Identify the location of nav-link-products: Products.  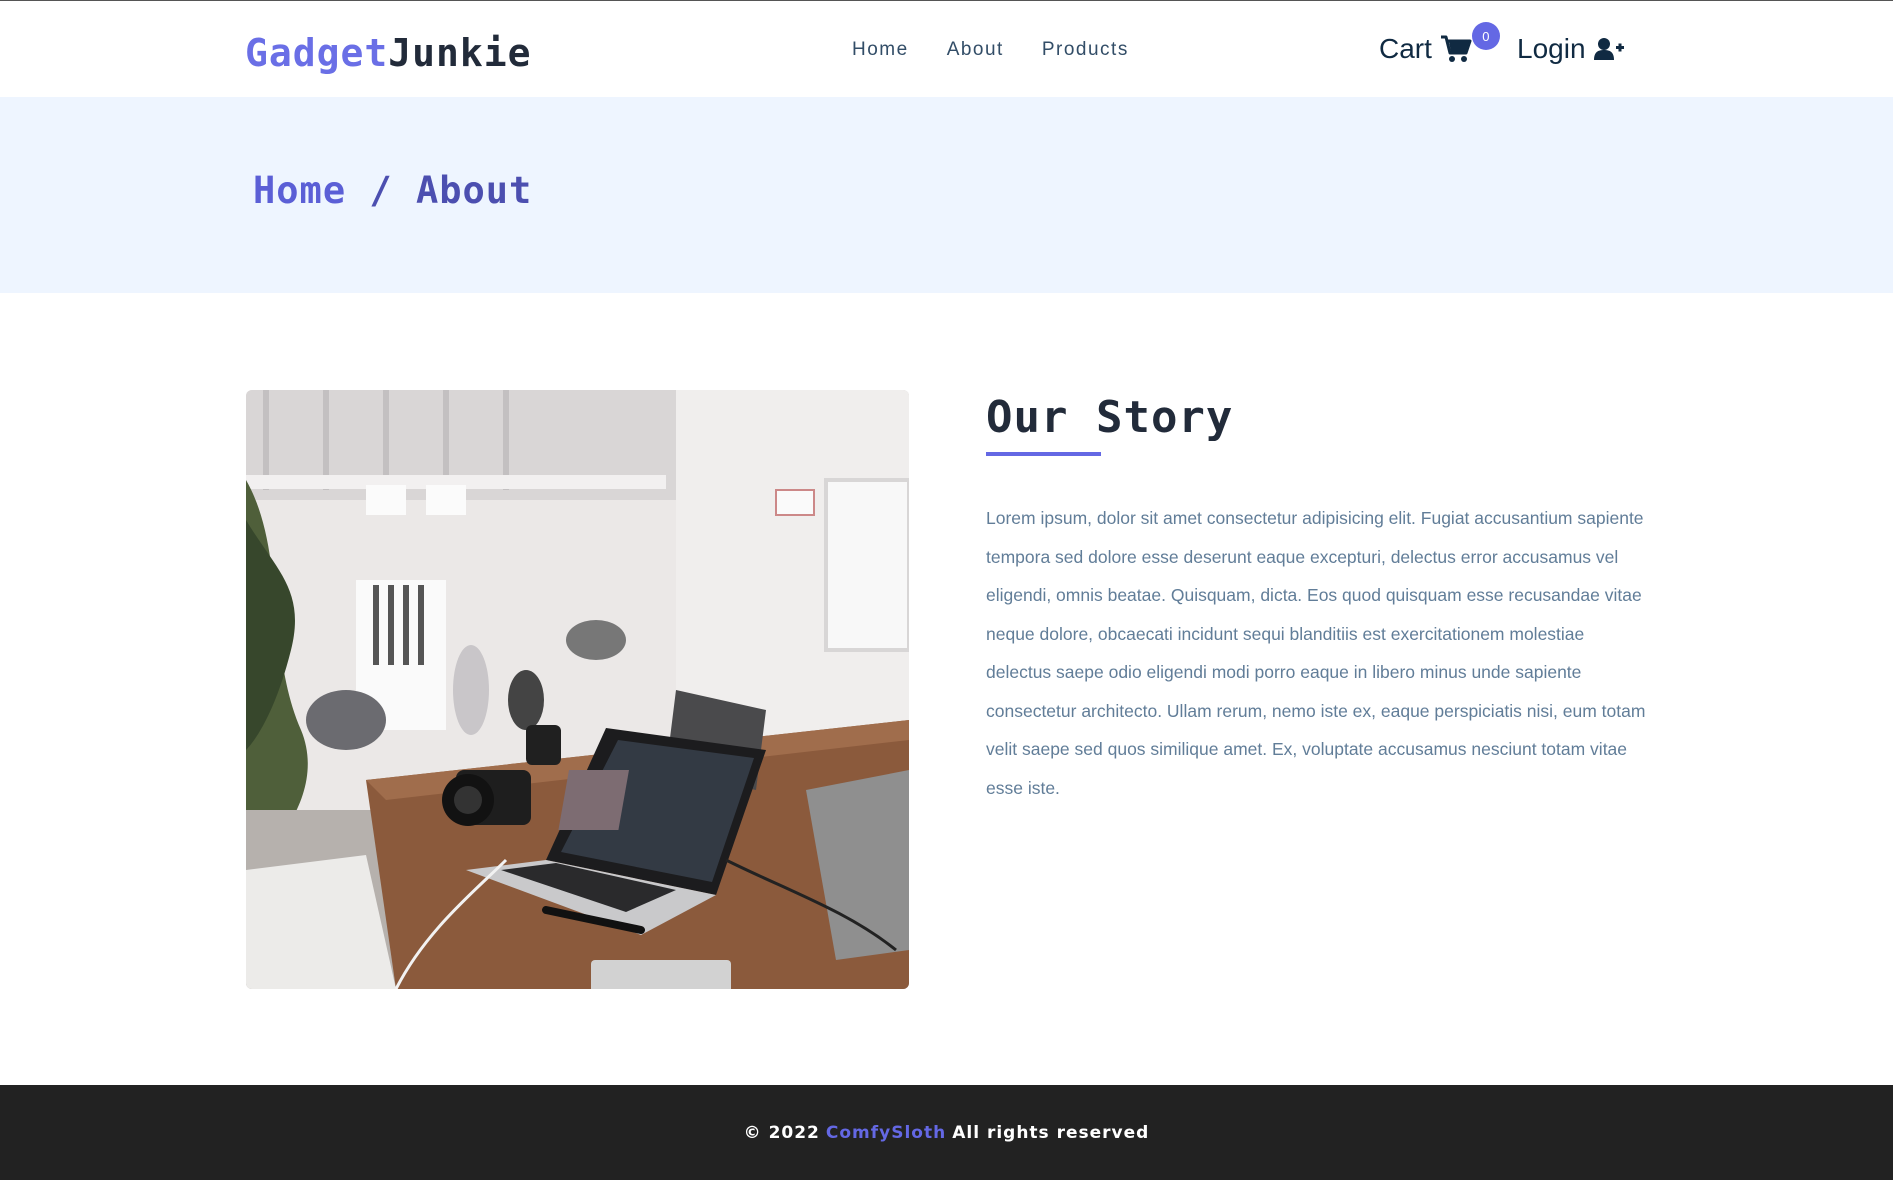
(1085, 50).